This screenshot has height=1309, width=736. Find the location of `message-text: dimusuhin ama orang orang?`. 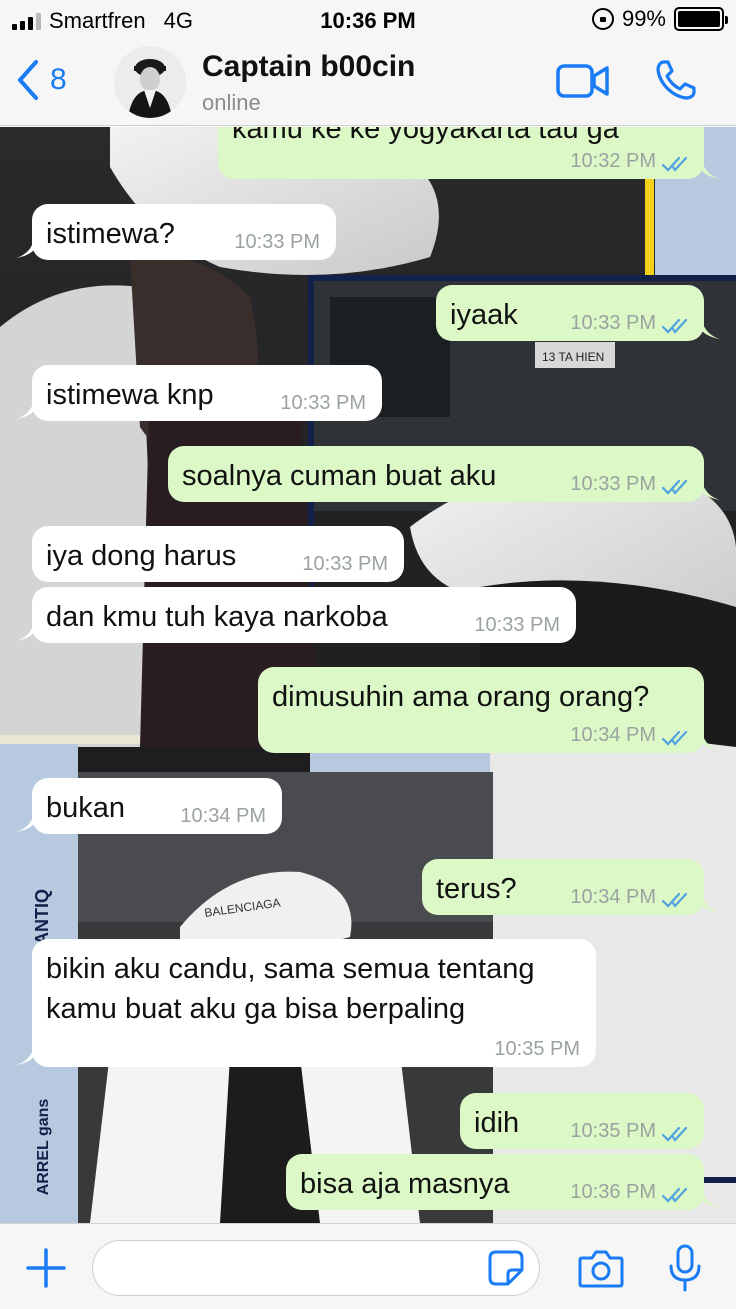

message-text: dimusuhin ama orang orang? is located at coordinates (461, 697).